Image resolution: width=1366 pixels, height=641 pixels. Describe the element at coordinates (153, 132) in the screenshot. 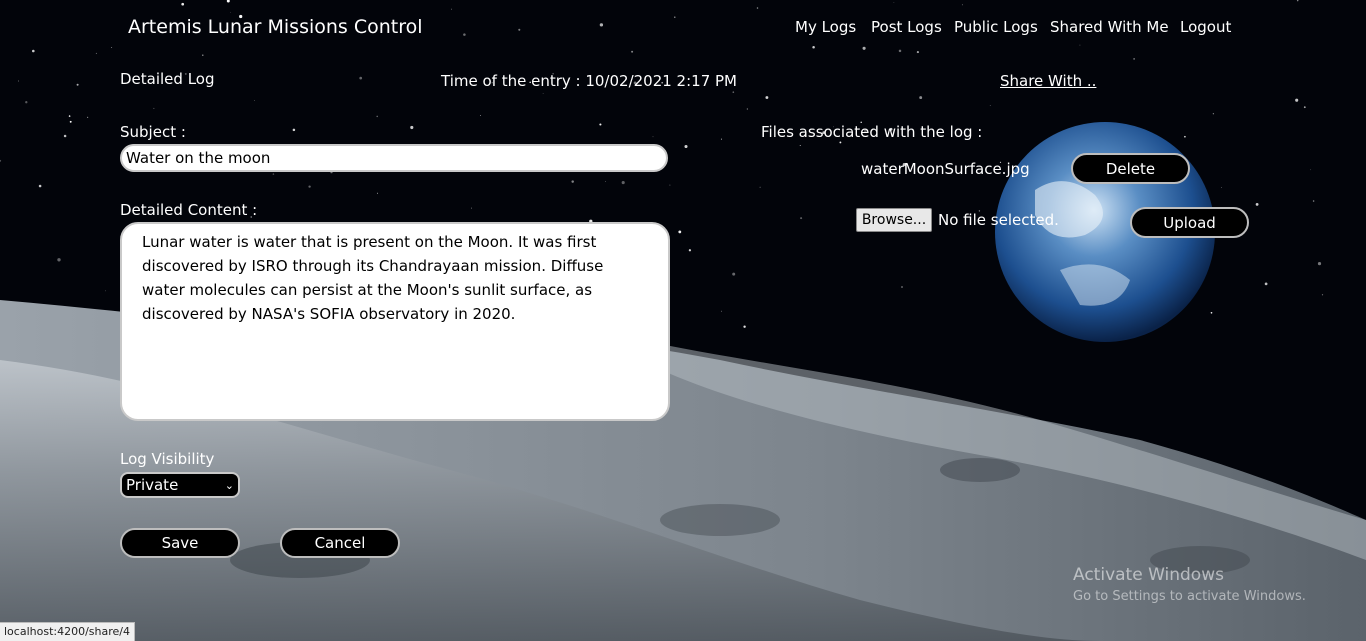

I see `subject-label: Subject :` at that location.